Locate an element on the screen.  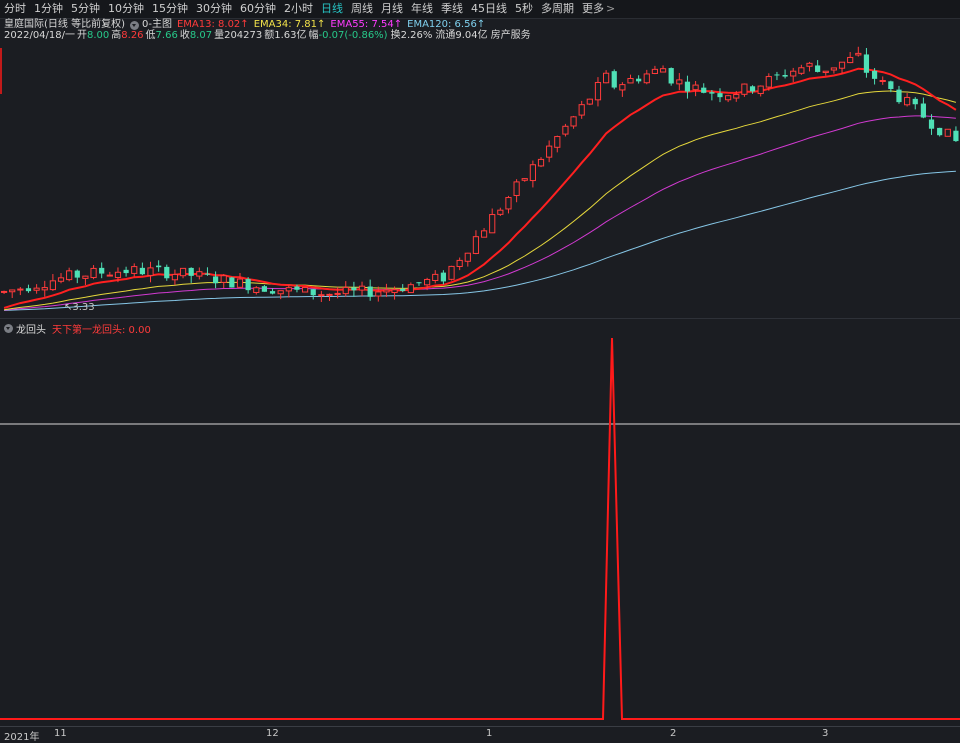
period-tab-9: 周线 is located at coordinates (362, 9).